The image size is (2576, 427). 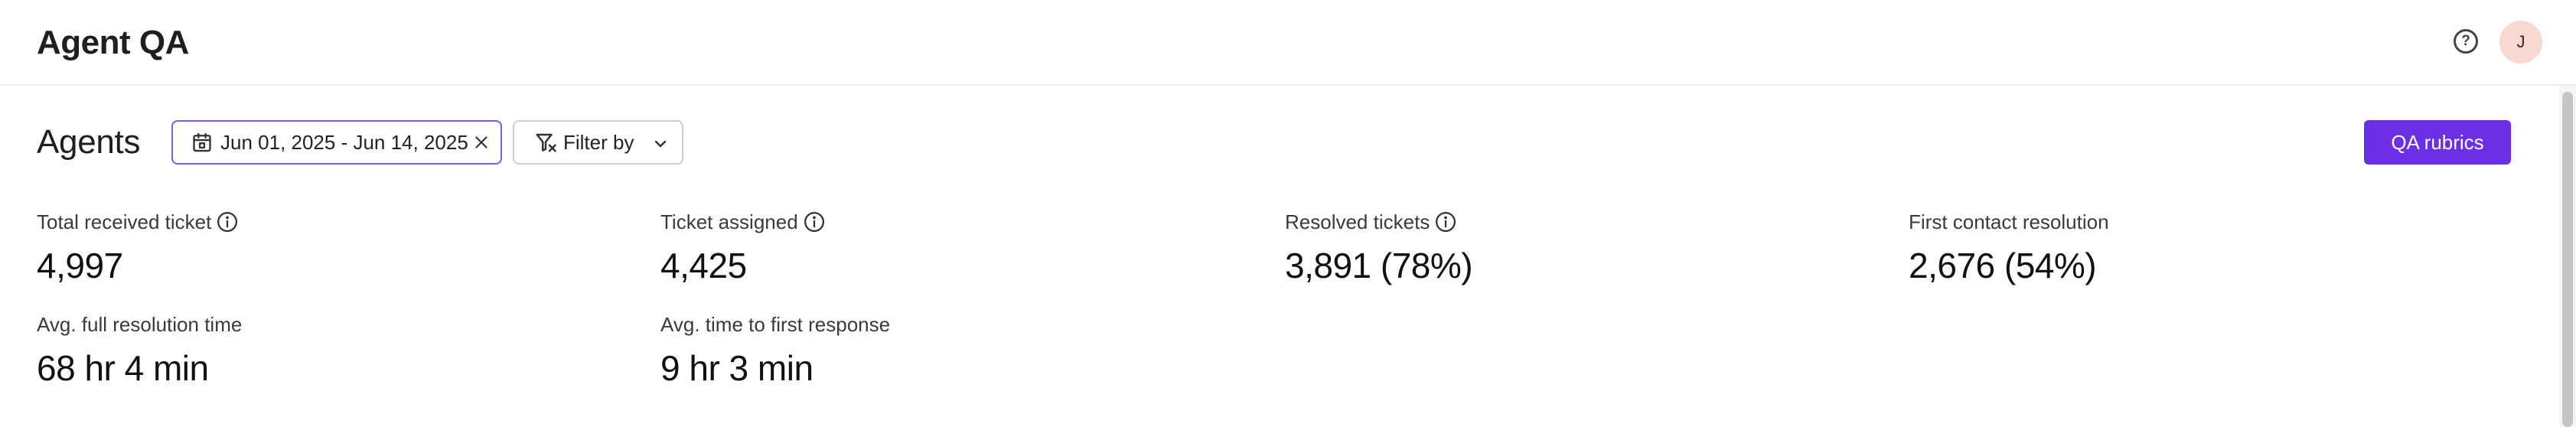 I want to click on metric-value: 3,891 (78%), so click(x=1379, y=265).